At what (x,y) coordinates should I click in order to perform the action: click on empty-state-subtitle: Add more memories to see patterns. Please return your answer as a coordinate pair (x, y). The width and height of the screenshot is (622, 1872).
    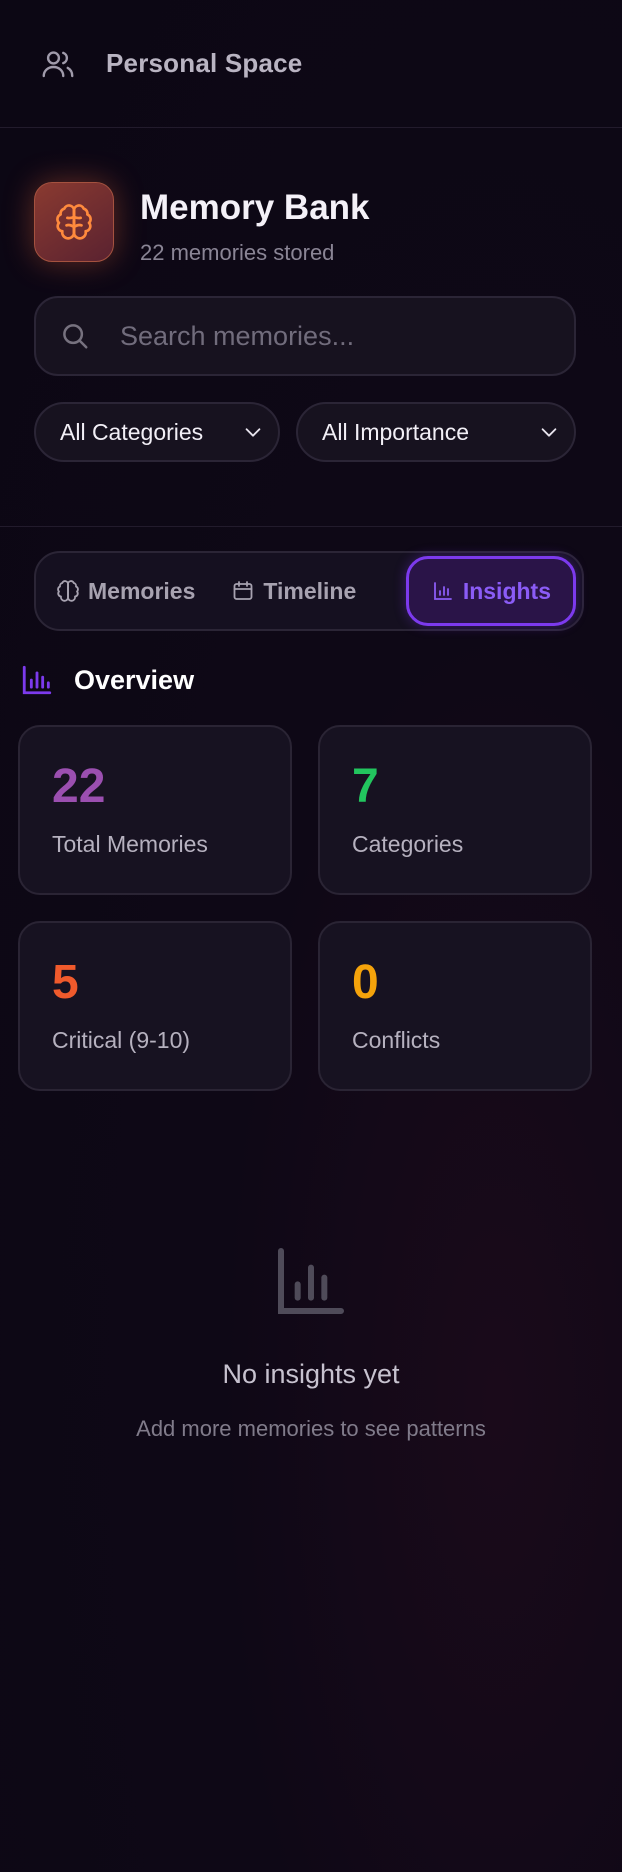
    Looking at the image, I should click on (311, 1428).